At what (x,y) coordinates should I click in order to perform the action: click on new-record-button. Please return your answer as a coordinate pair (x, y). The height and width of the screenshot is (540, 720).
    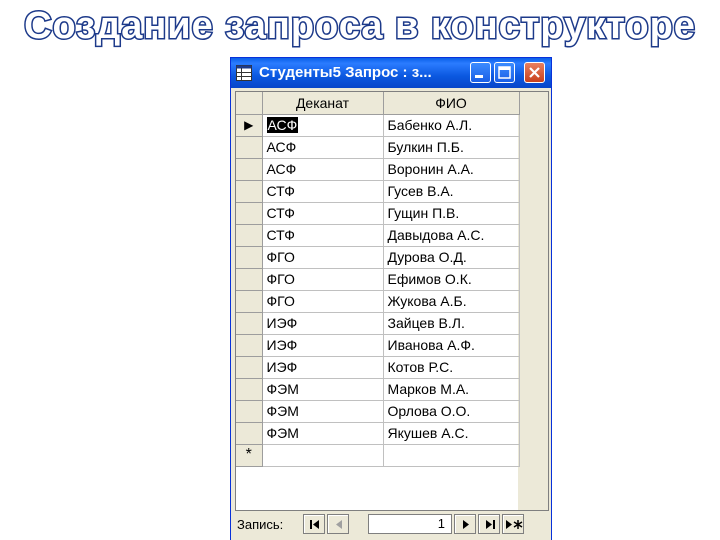
    Looking at the image, I should click on (513, 524).